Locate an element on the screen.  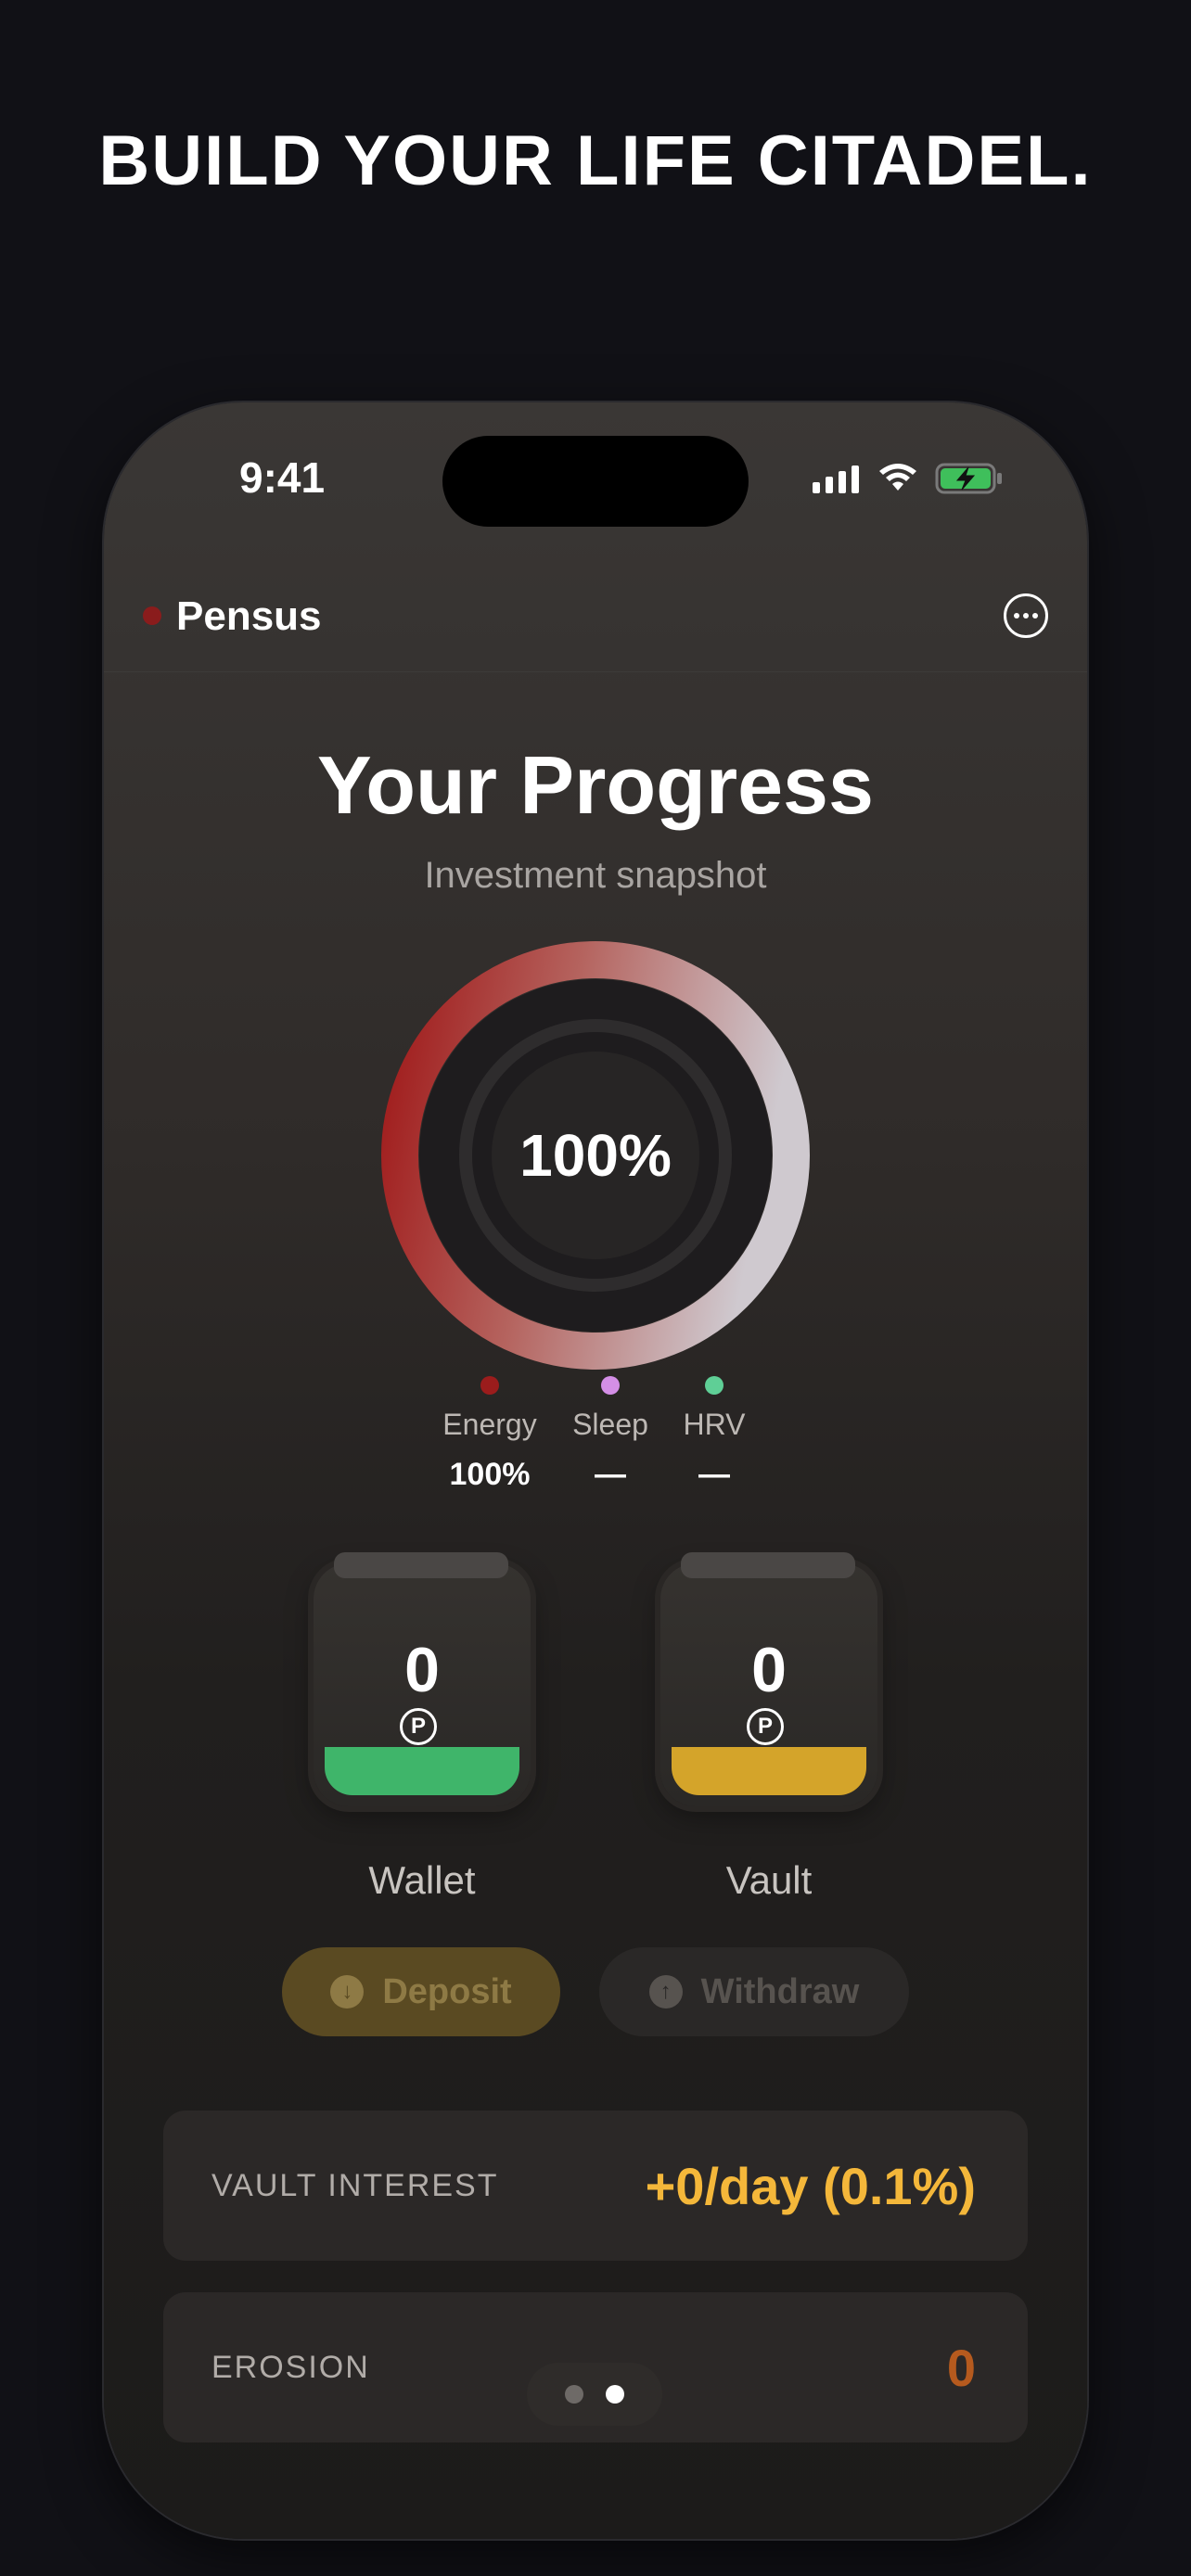
legend-label: HRV is located at coordinates (714, 1424).